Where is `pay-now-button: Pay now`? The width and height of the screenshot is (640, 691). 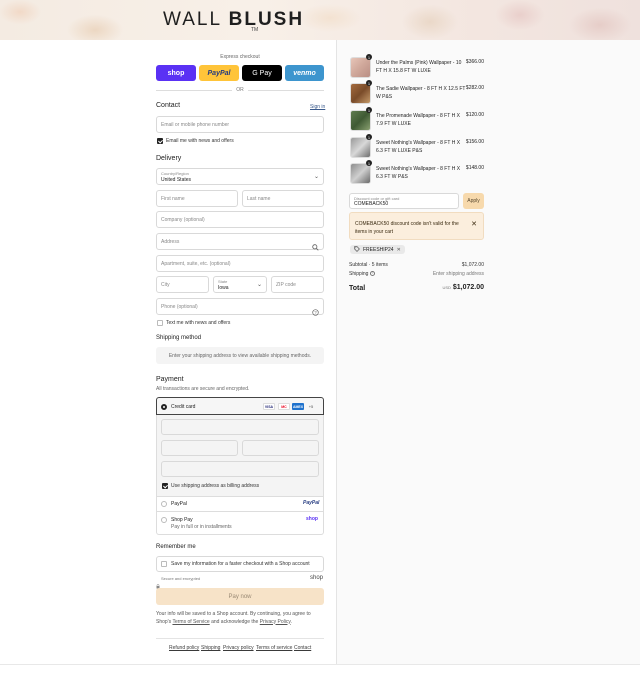
pay-now-button: Pay now is located at coordinates (240, 596).